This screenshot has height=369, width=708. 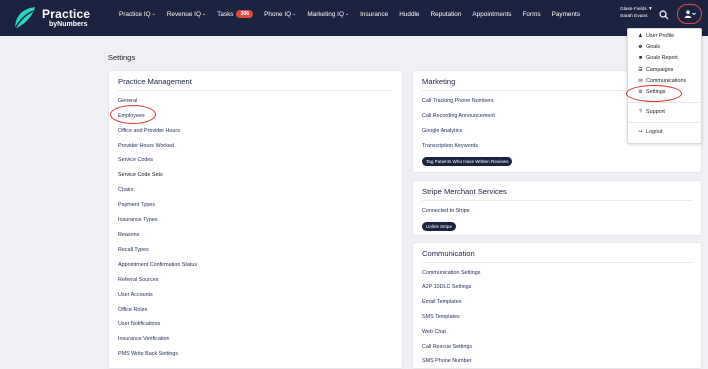 I want to click on link-google-analytics: Google Analytics, so click(x=442, y=131).